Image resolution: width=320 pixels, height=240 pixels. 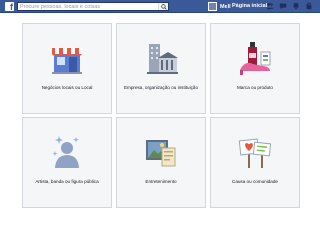 I want to click on category-label: Artista, banda ou figura pública, so click(x=67, y=181).